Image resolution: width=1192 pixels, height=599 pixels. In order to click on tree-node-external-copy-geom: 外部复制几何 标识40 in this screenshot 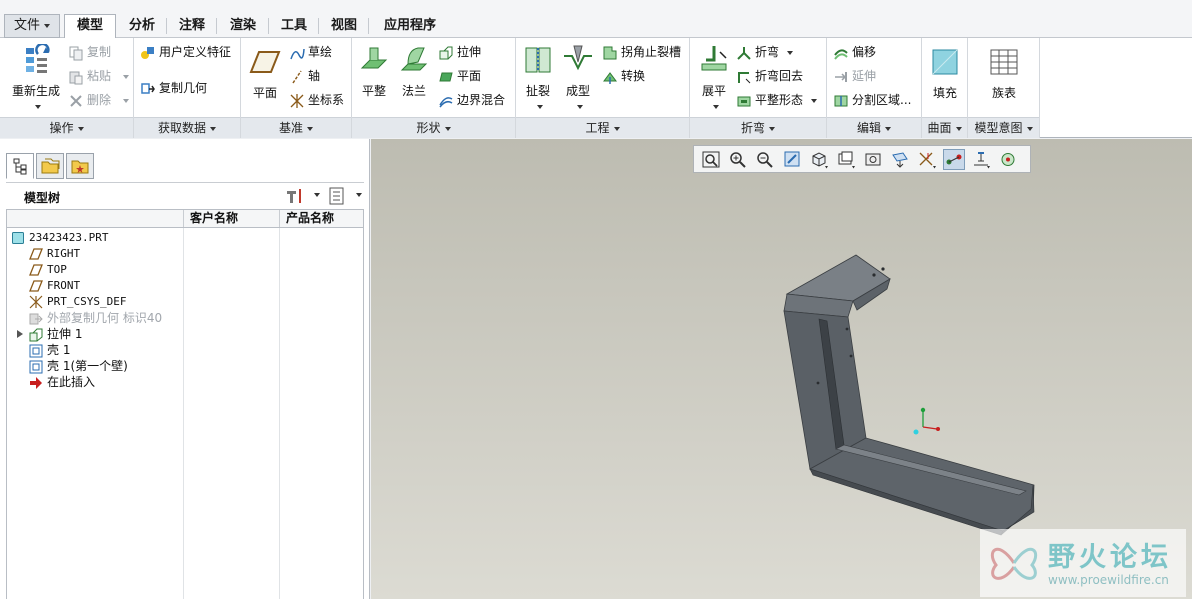, I will do `click(95, 318)`.